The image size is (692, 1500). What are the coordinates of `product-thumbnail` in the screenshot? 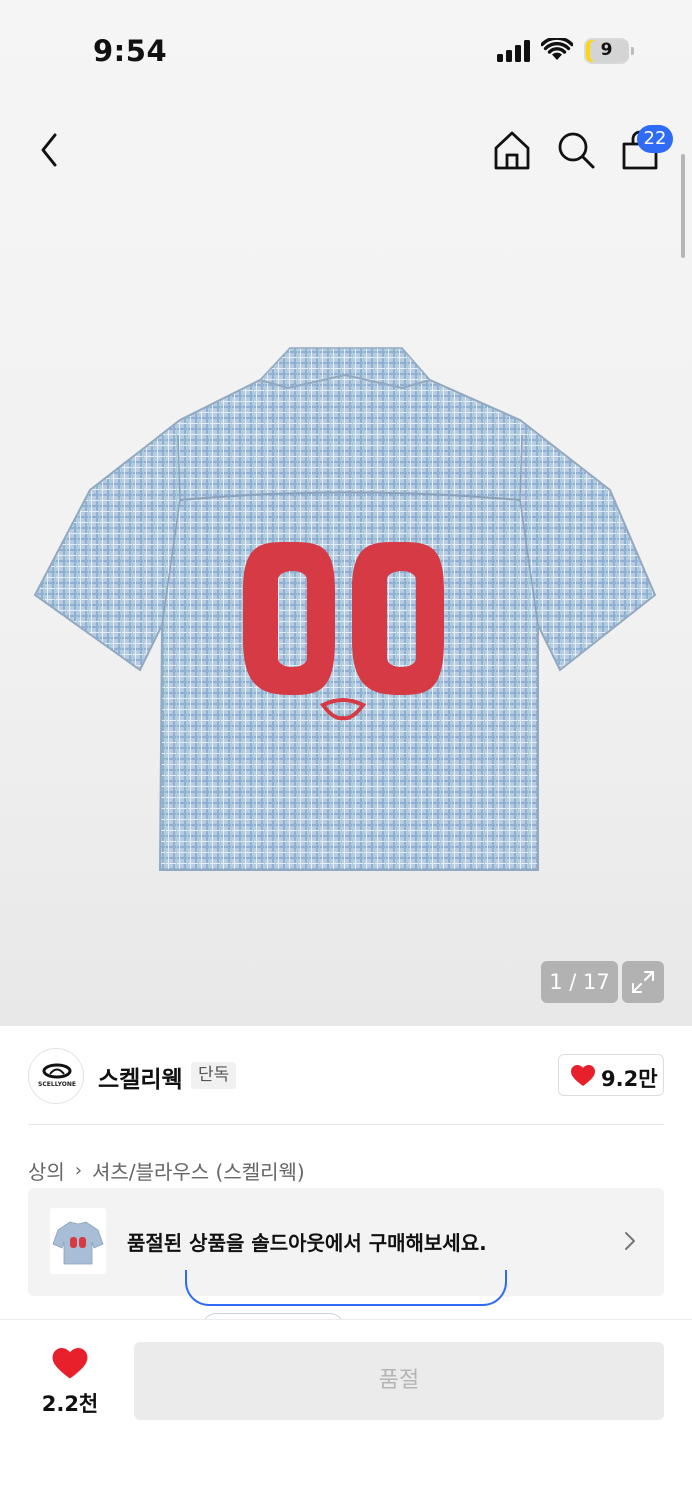 It's located at (78, 1241).